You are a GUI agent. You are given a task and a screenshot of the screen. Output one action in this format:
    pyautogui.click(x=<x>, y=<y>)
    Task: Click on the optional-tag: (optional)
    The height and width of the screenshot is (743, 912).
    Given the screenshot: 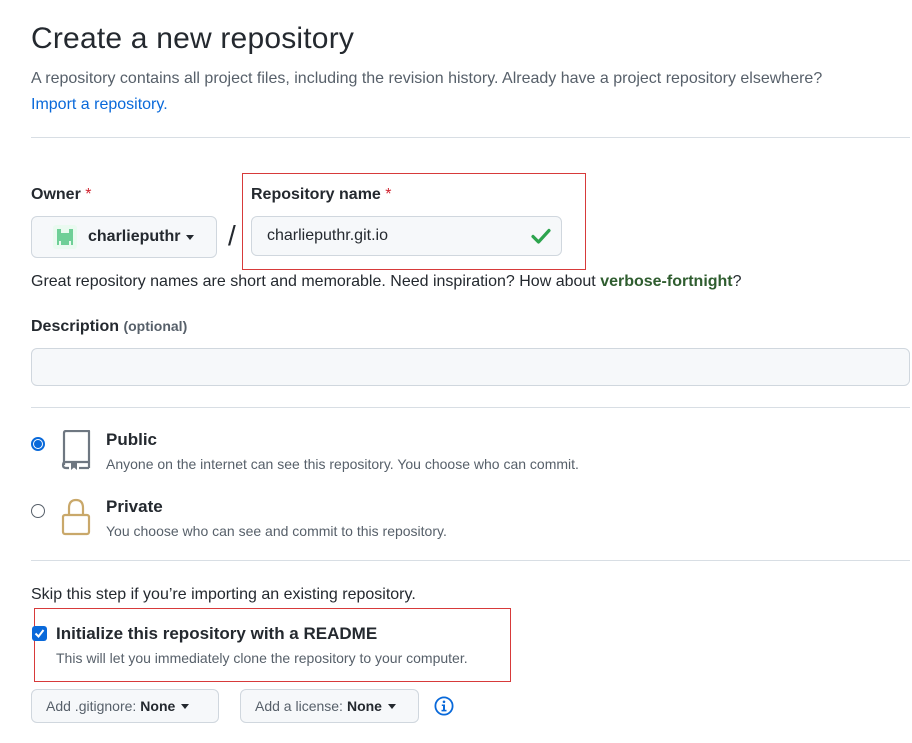 What is the action you would take?
    pyautogui.click(x=155, y=326)
    